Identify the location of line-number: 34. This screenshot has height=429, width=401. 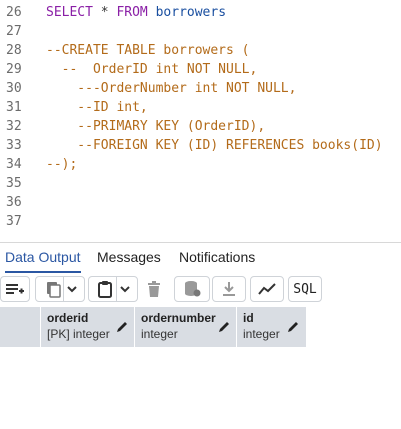
(14, 164).